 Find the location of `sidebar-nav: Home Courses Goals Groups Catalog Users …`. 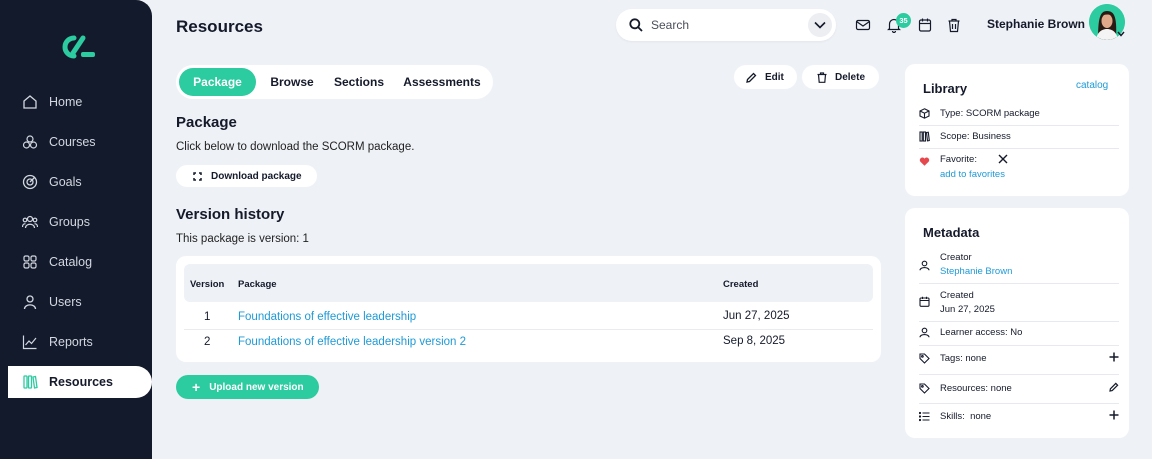

sidebar-nav: Home Courses Goals Groups Catalog Users … is located at coordinates (76, 246).